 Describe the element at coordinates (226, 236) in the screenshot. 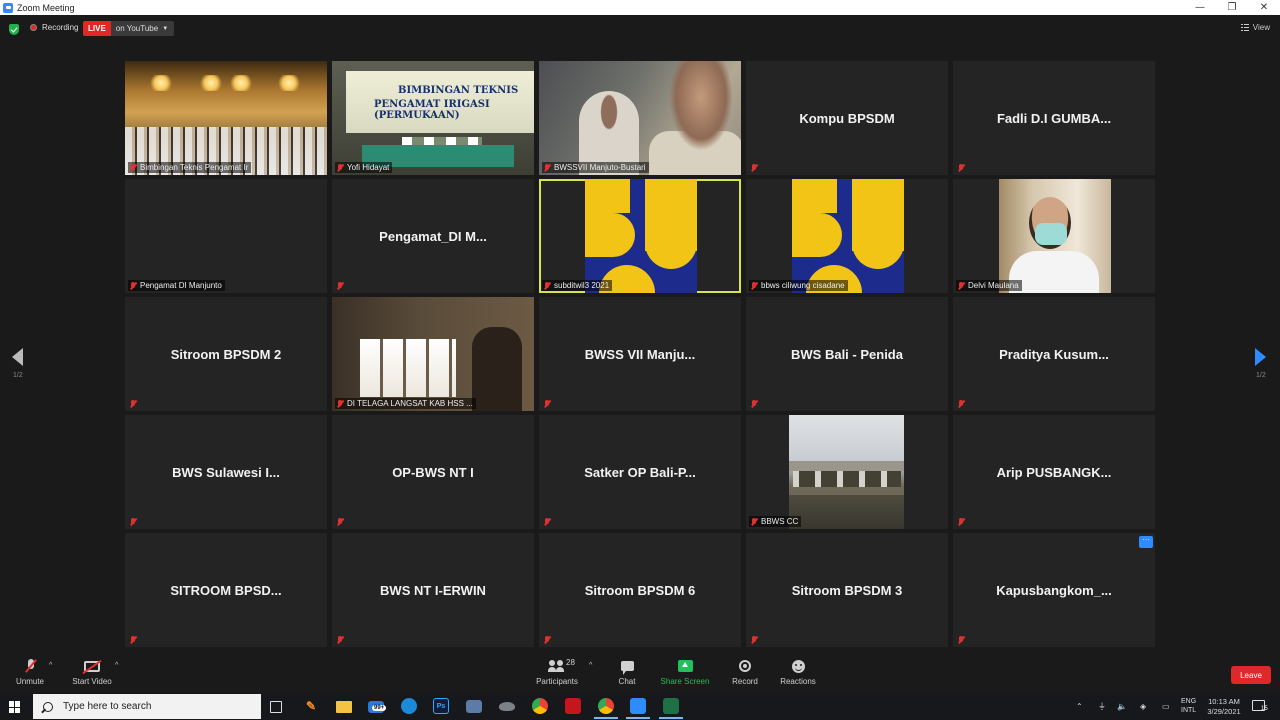

I see `participant-tile: Pengamat DI Manjunto` at that location.